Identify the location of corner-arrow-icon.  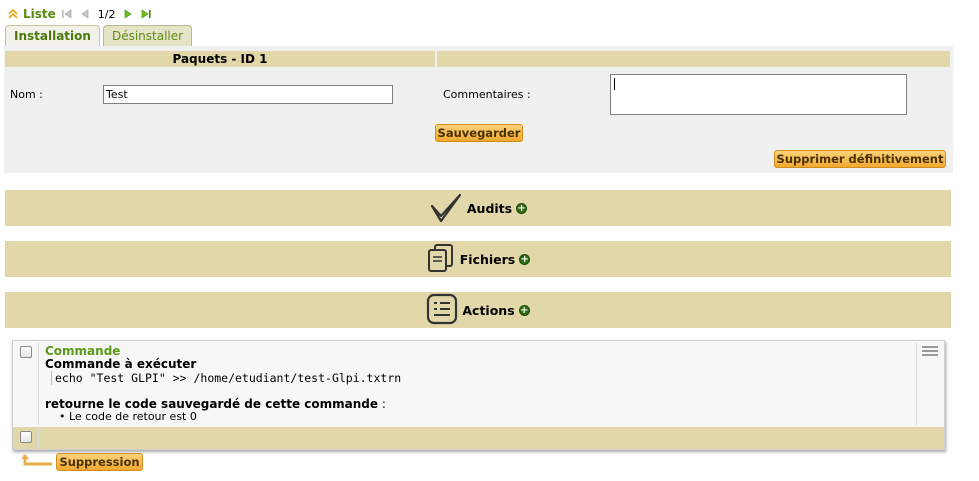
(37, 461).